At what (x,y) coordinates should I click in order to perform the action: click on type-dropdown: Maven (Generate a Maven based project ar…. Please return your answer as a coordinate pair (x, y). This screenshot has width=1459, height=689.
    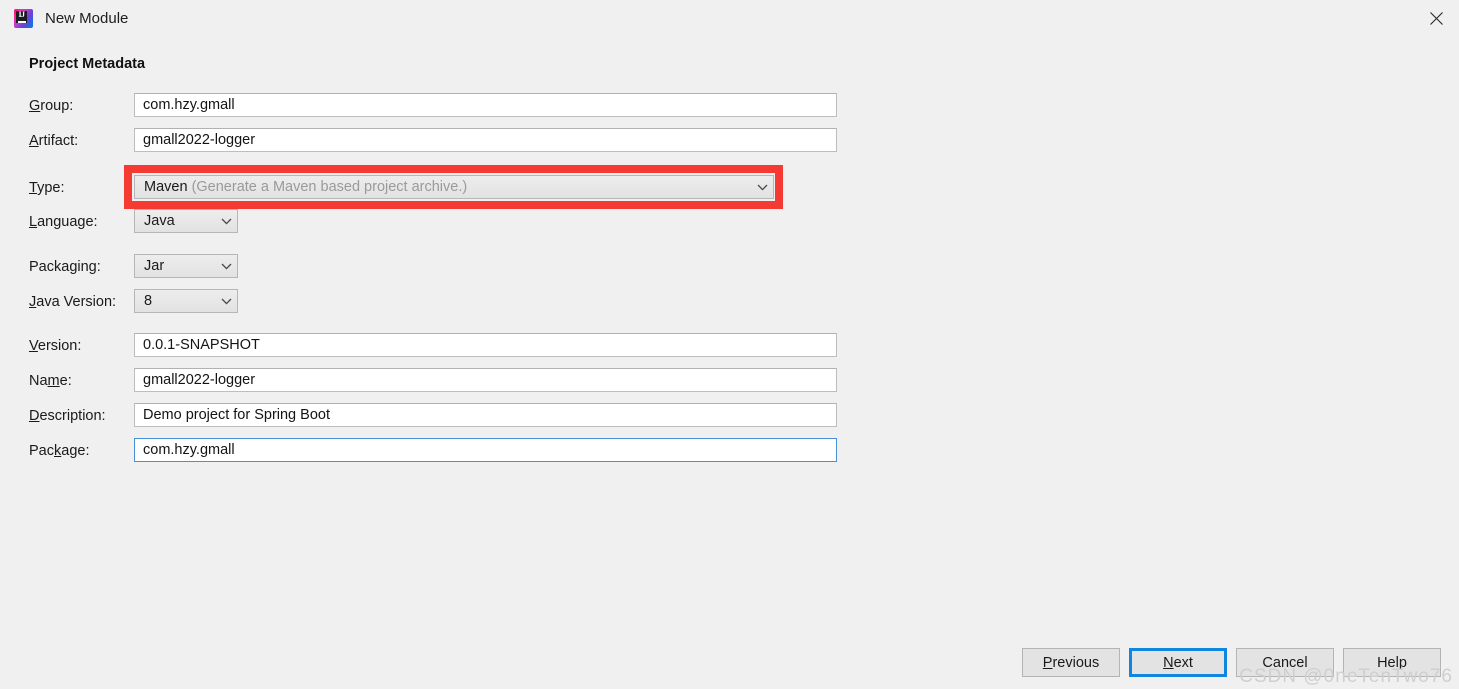
    Looking at the image, I should click on (454, 187).